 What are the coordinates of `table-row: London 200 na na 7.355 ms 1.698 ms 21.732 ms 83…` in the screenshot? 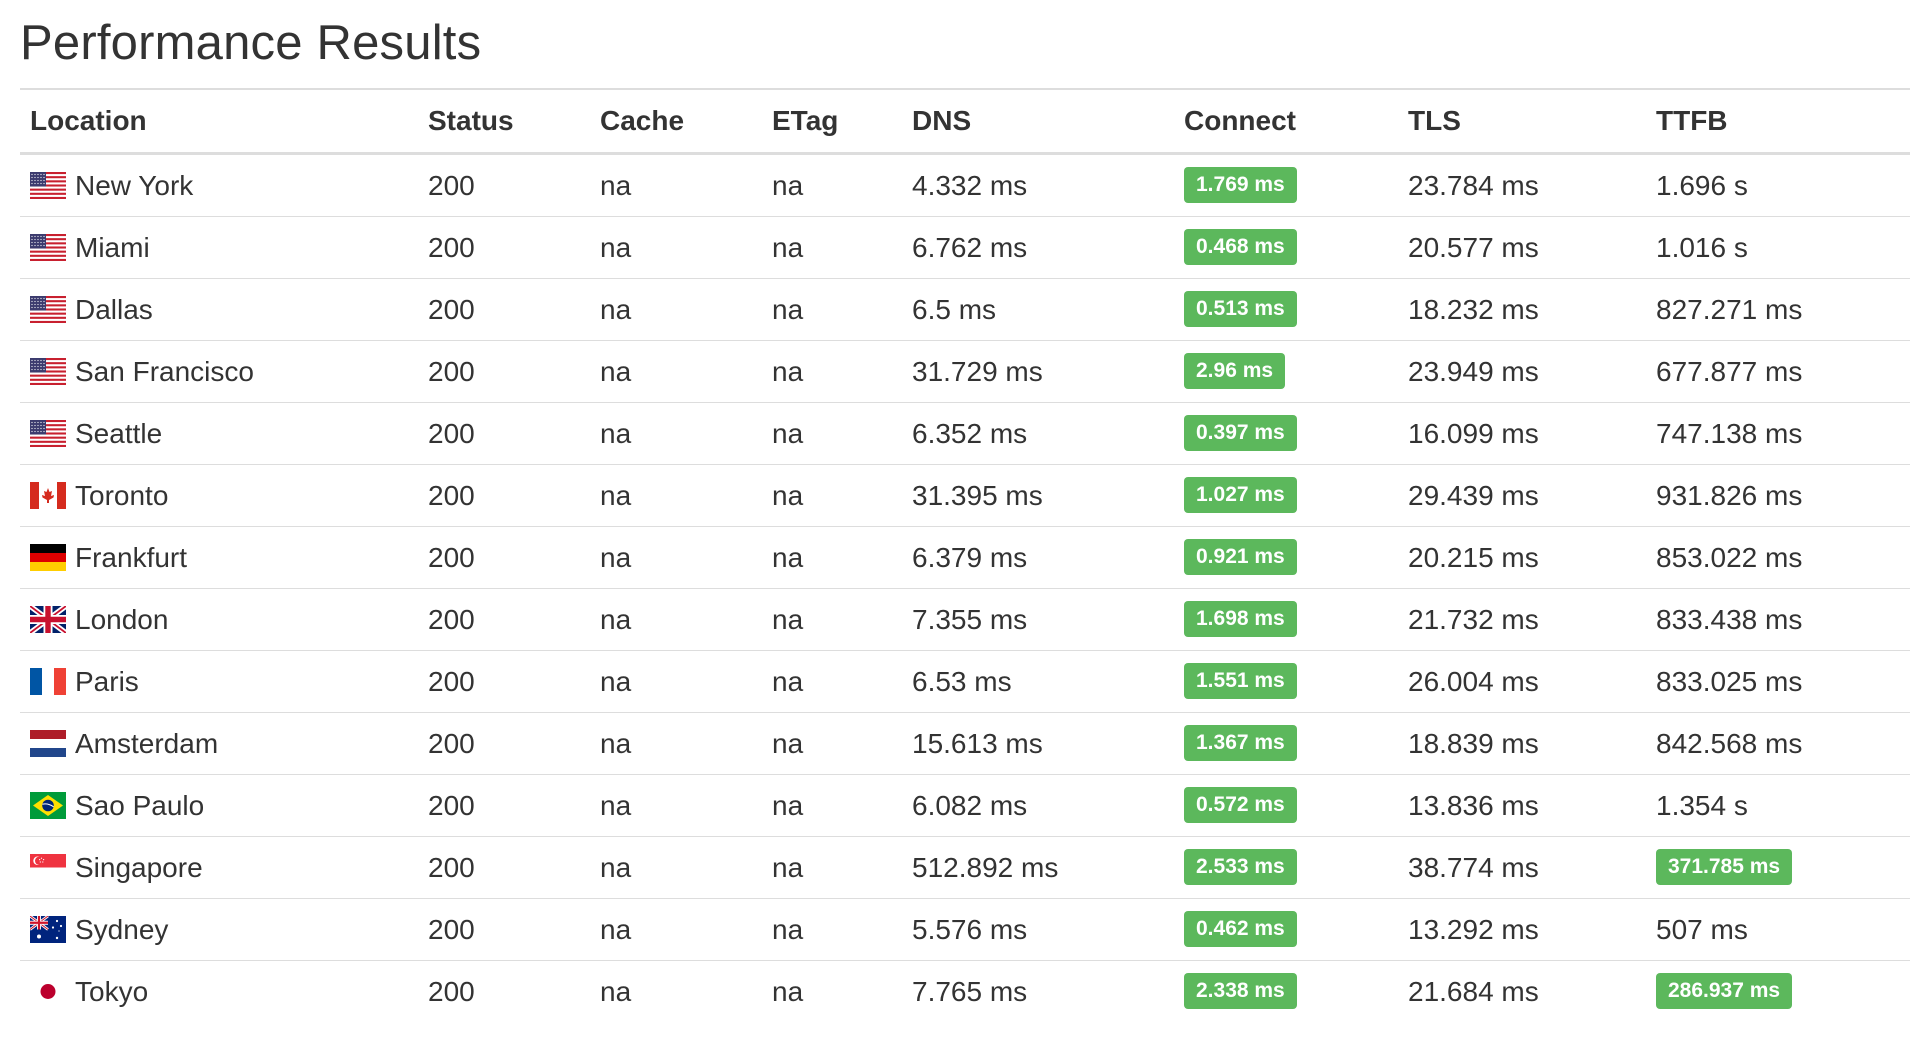 It's located at (965, 619).